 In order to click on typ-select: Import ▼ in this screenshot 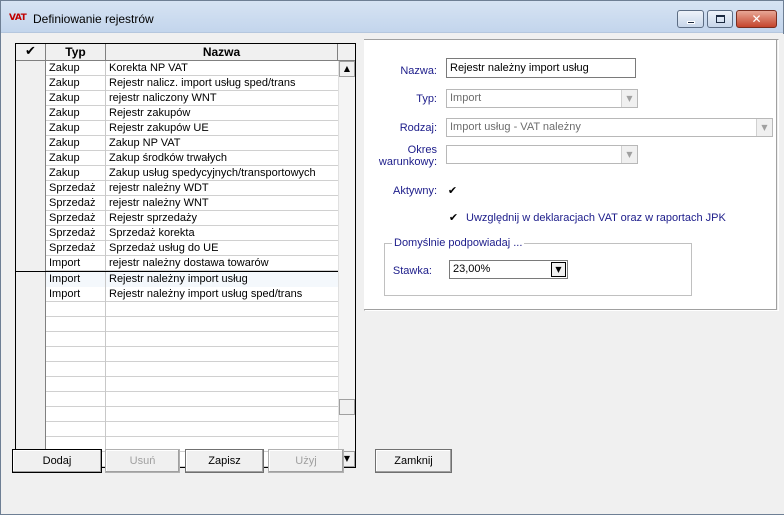, I will do `click(542, 98)`.